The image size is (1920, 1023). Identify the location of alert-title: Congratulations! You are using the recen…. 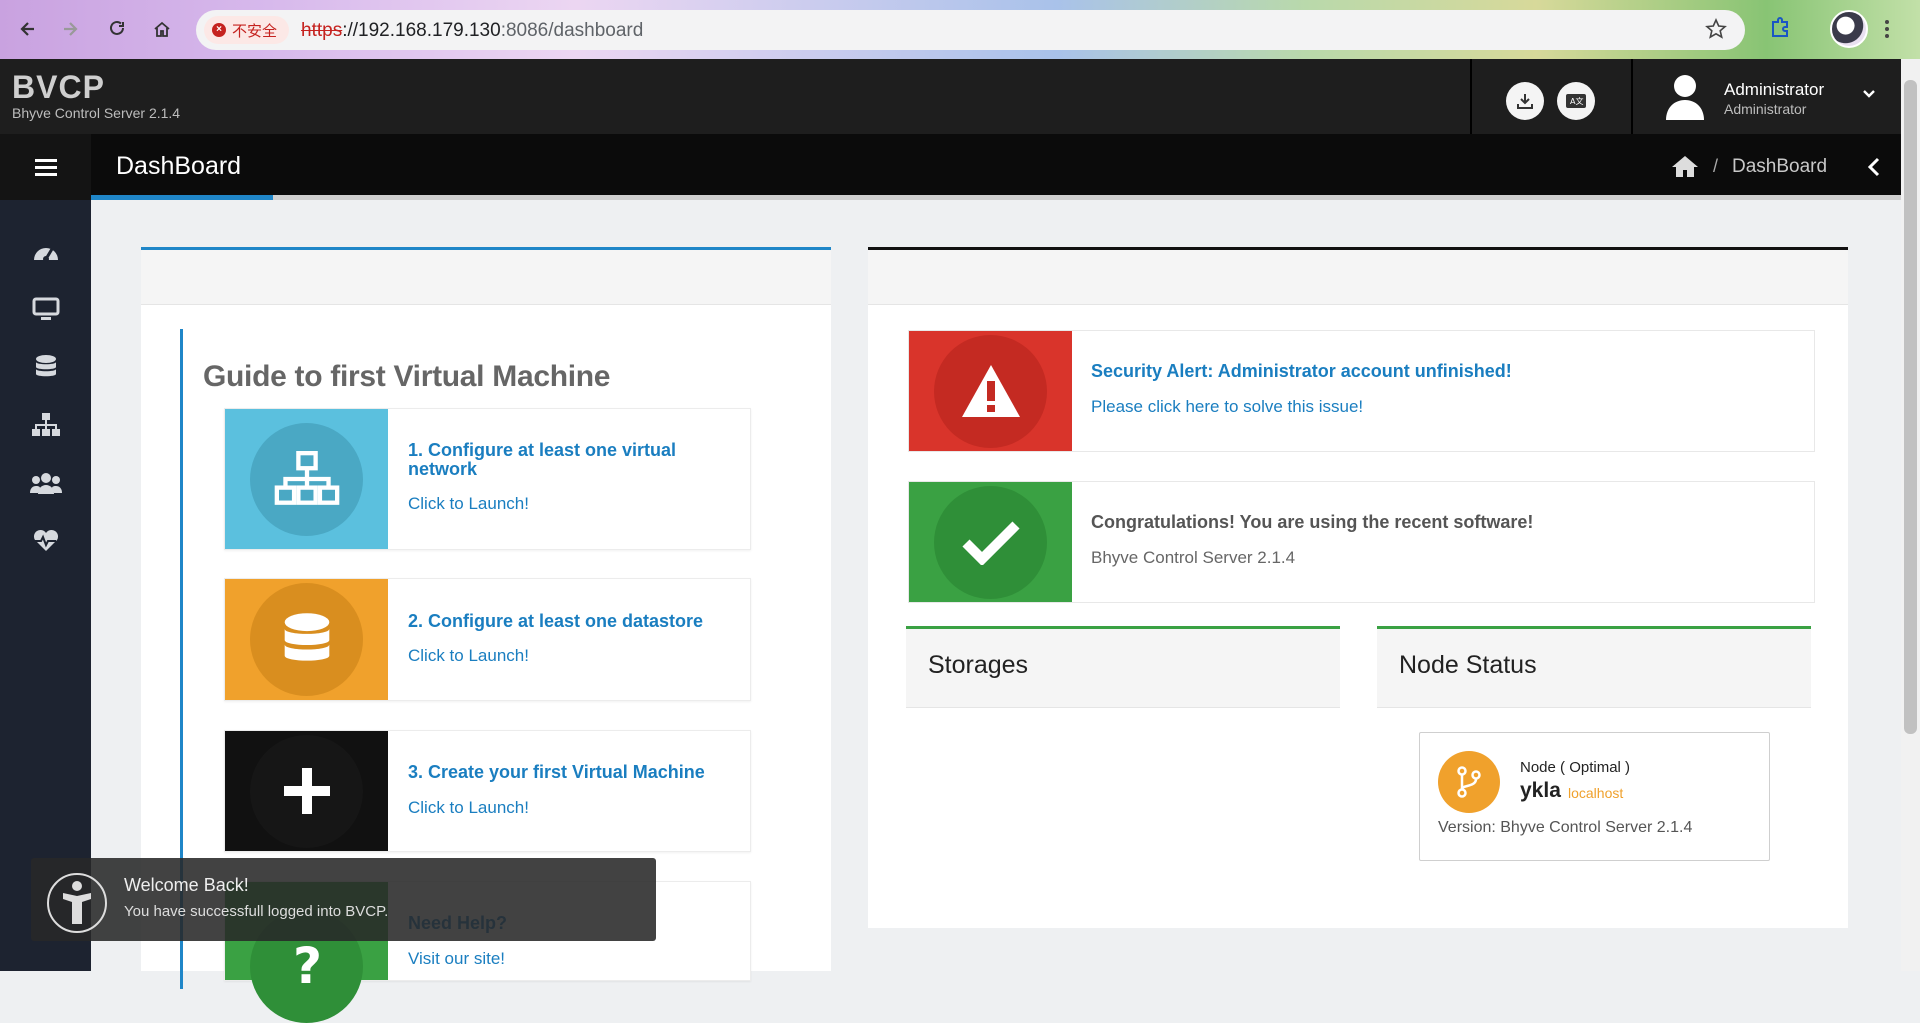
(1312, 522).